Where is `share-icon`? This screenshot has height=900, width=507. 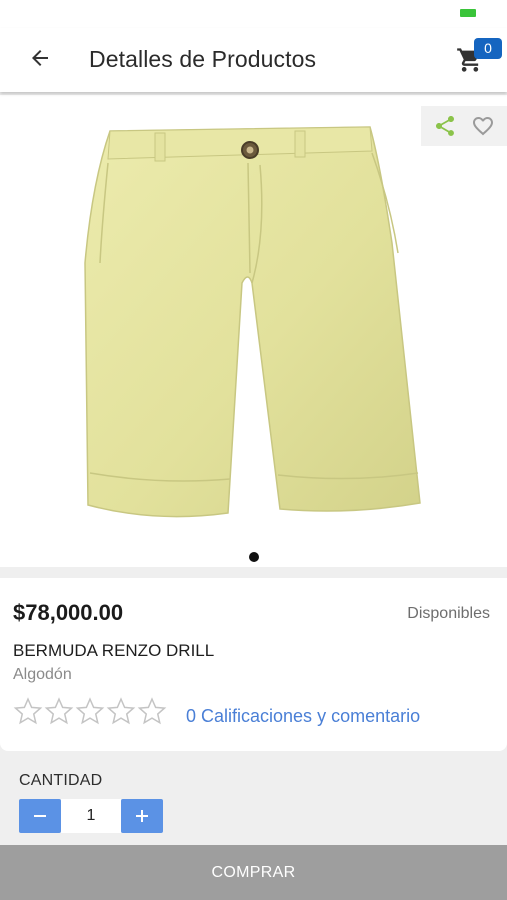 share-icon is located at coordinates (445, 126).